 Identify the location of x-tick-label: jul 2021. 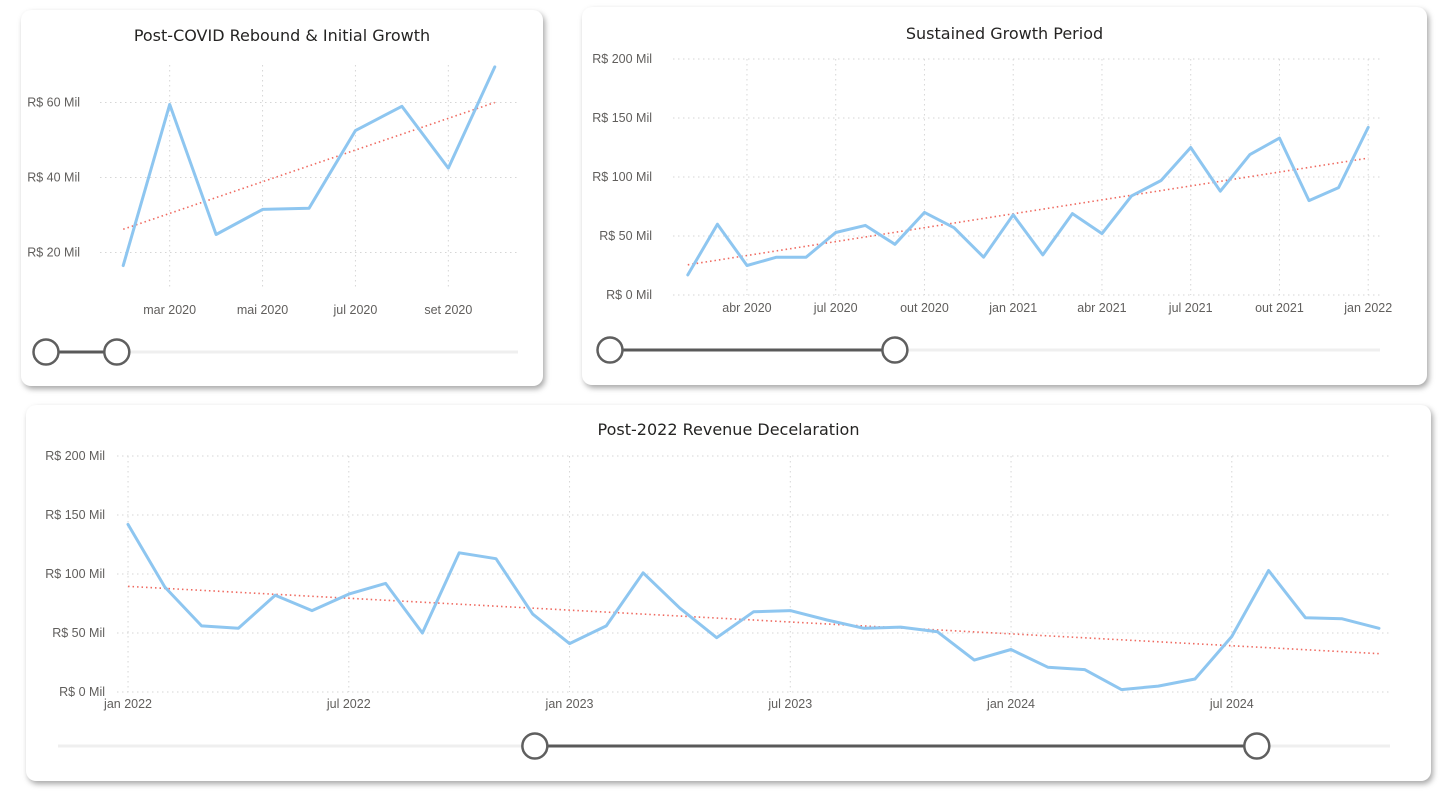
(1190, 308).